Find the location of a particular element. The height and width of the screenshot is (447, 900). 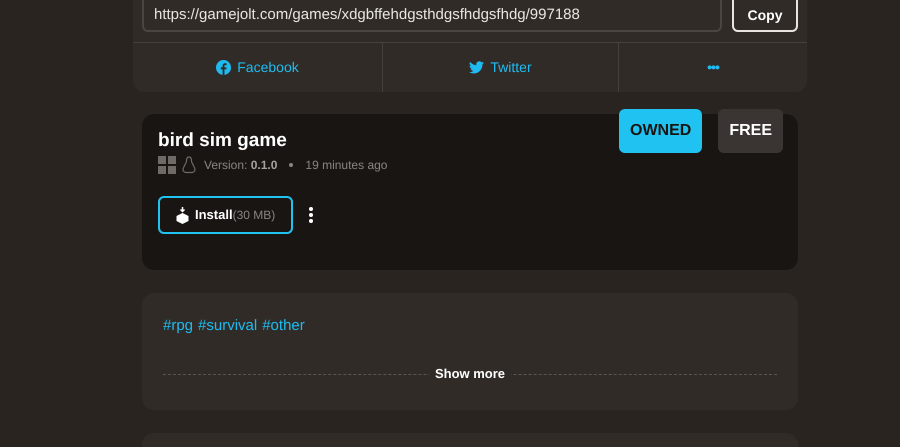

penguin-icon is located at coordinates (189, 165).